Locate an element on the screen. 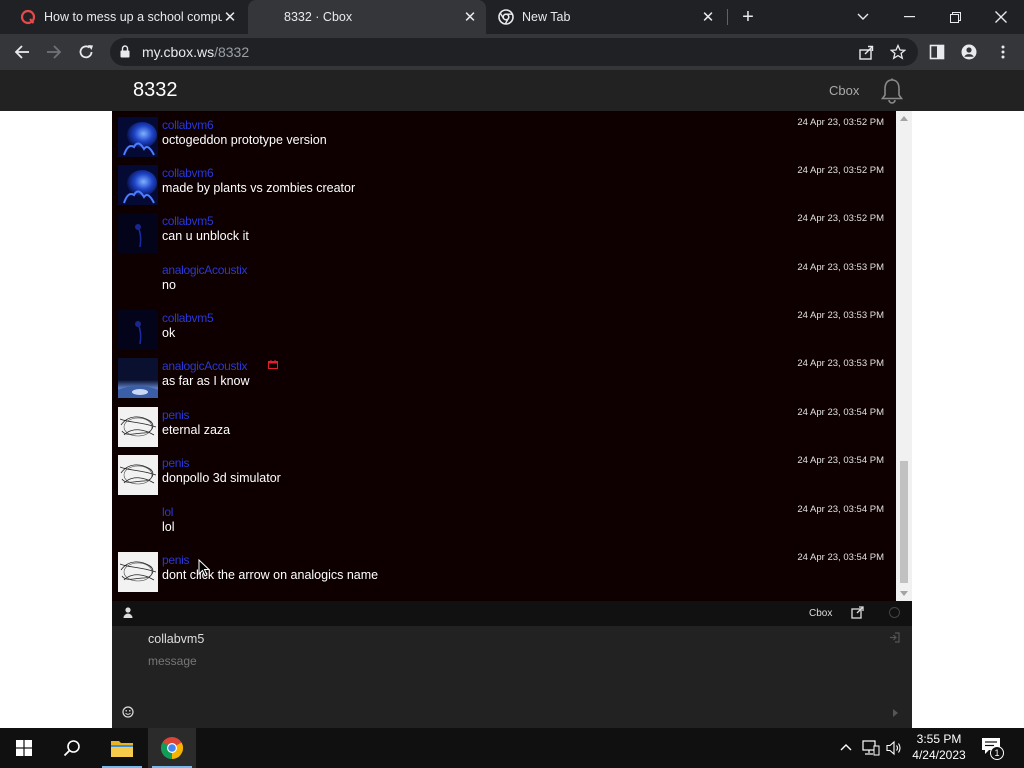 This screenshot has width=1024, height=768. chevron-up-icon is located at coordinates (846, 747).